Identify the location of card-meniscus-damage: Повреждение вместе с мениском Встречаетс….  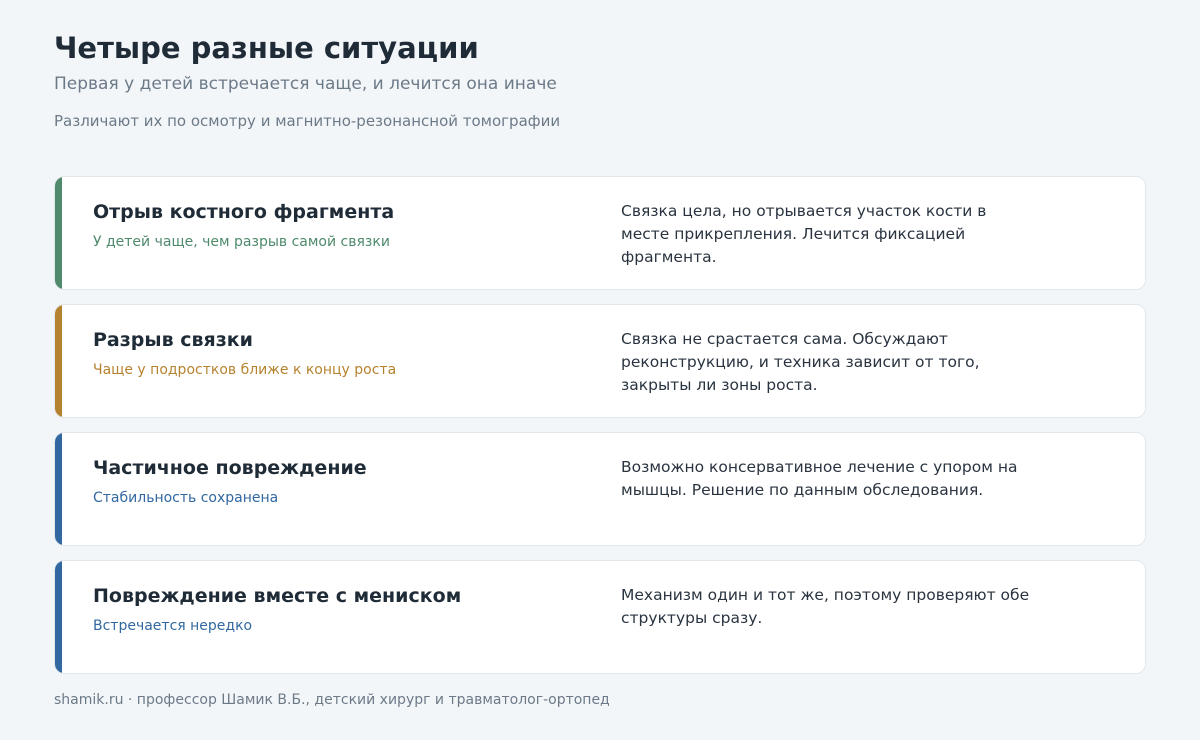
(600, 617).